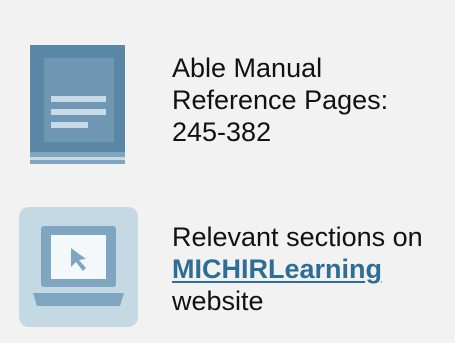  Describe the element at coordinates (78, 267) in the screenshot. I see `laptop-cursor-icon` at that location.